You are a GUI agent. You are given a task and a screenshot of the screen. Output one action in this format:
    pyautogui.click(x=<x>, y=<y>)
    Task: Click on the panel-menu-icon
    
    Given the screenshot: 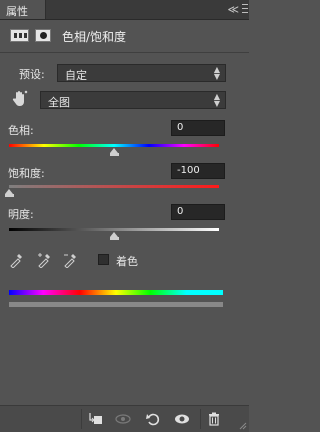 What is the action you would take?
    pyautogui.click(x=245, y=9)
    